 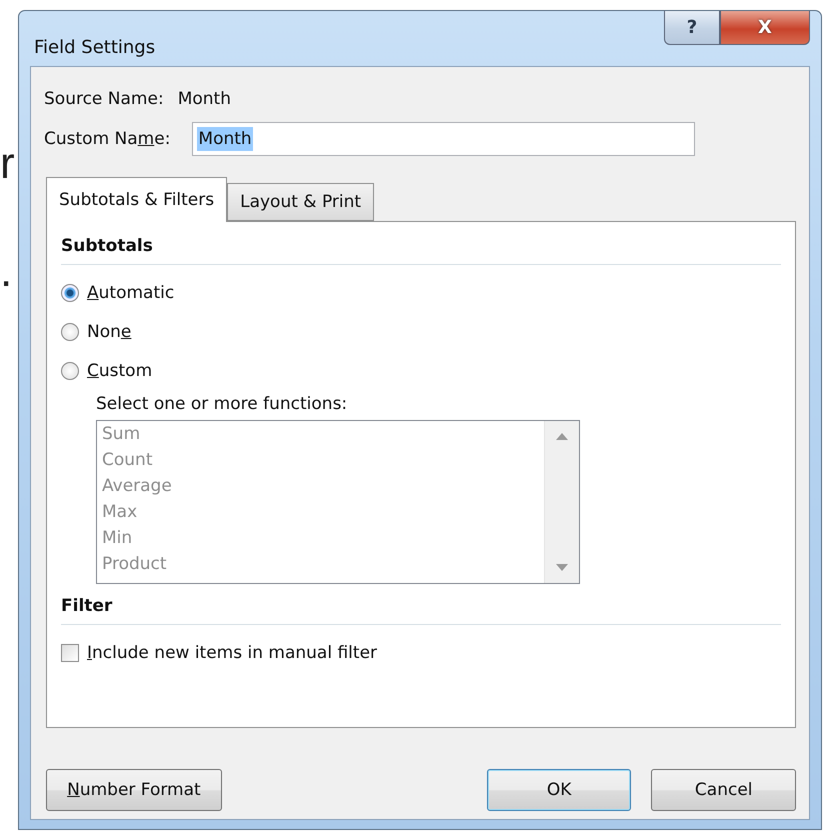 What do you see at coordinates (134, 790) in the screenshot?
I see `dialog-button: Number Format` at bounding box center [134, 790].